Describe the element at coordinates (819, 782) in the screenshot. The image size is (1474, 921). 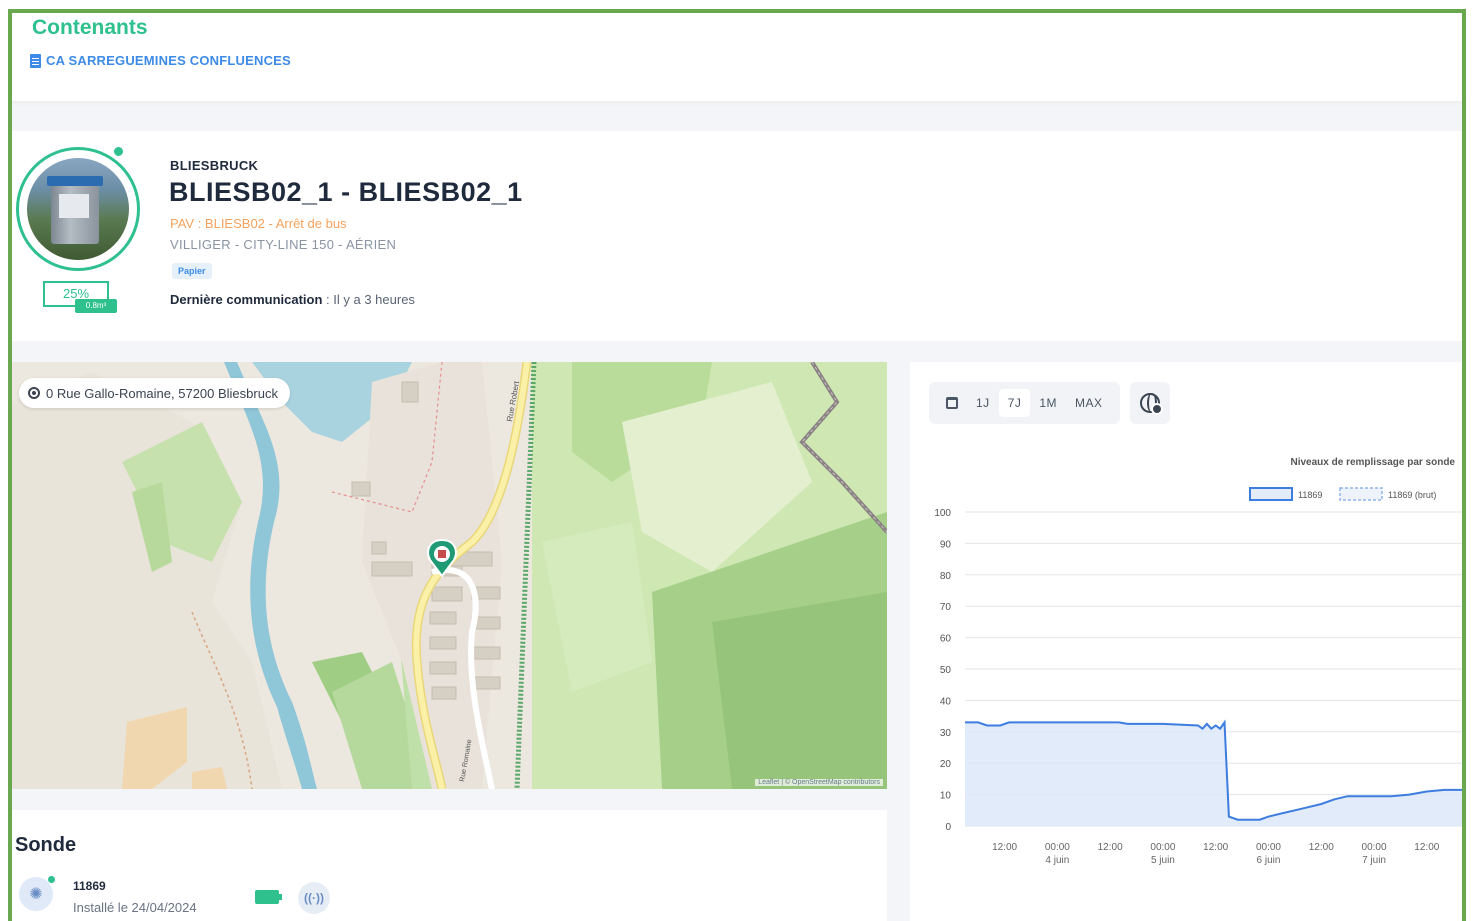
I see `map-attribution: Leaflet | © OpenStreetMap contributors` at that location.